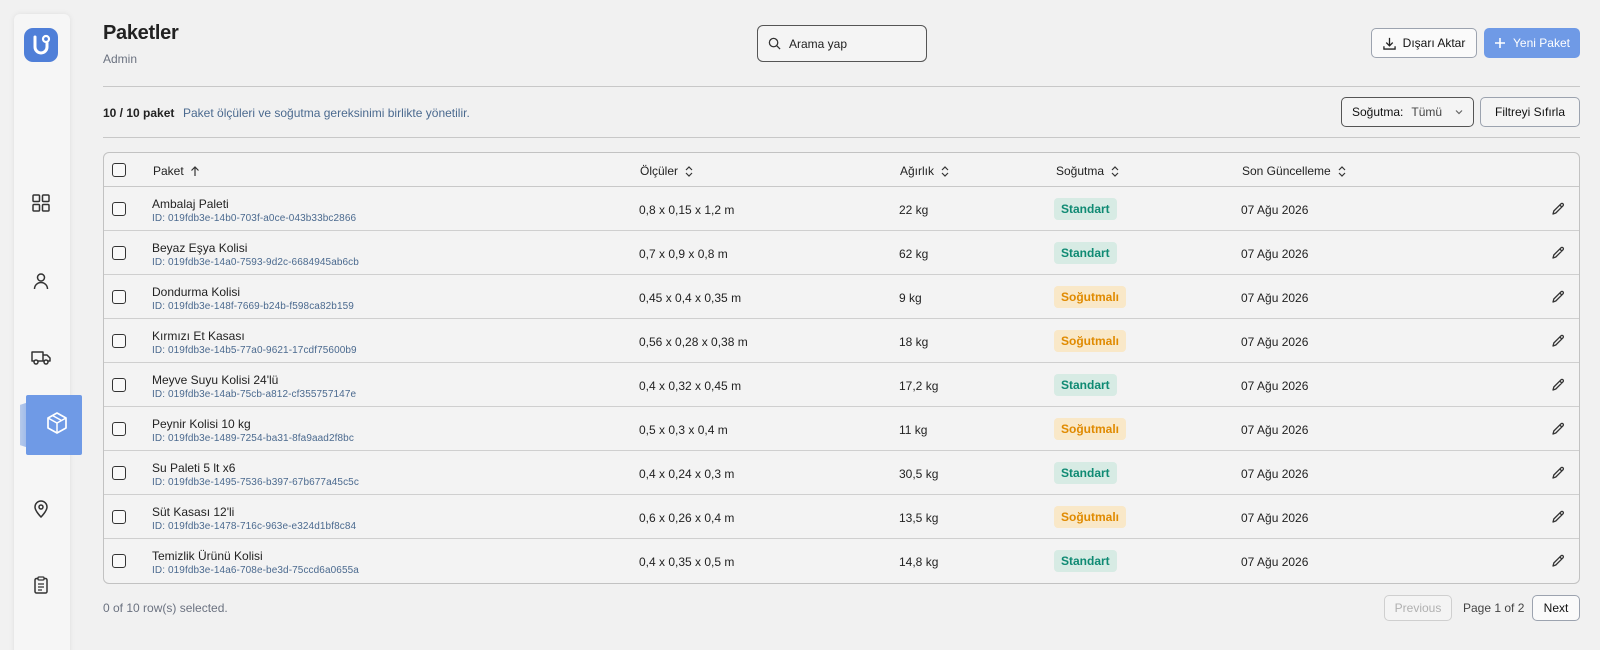  I want to click on divider, so click(841, 137).